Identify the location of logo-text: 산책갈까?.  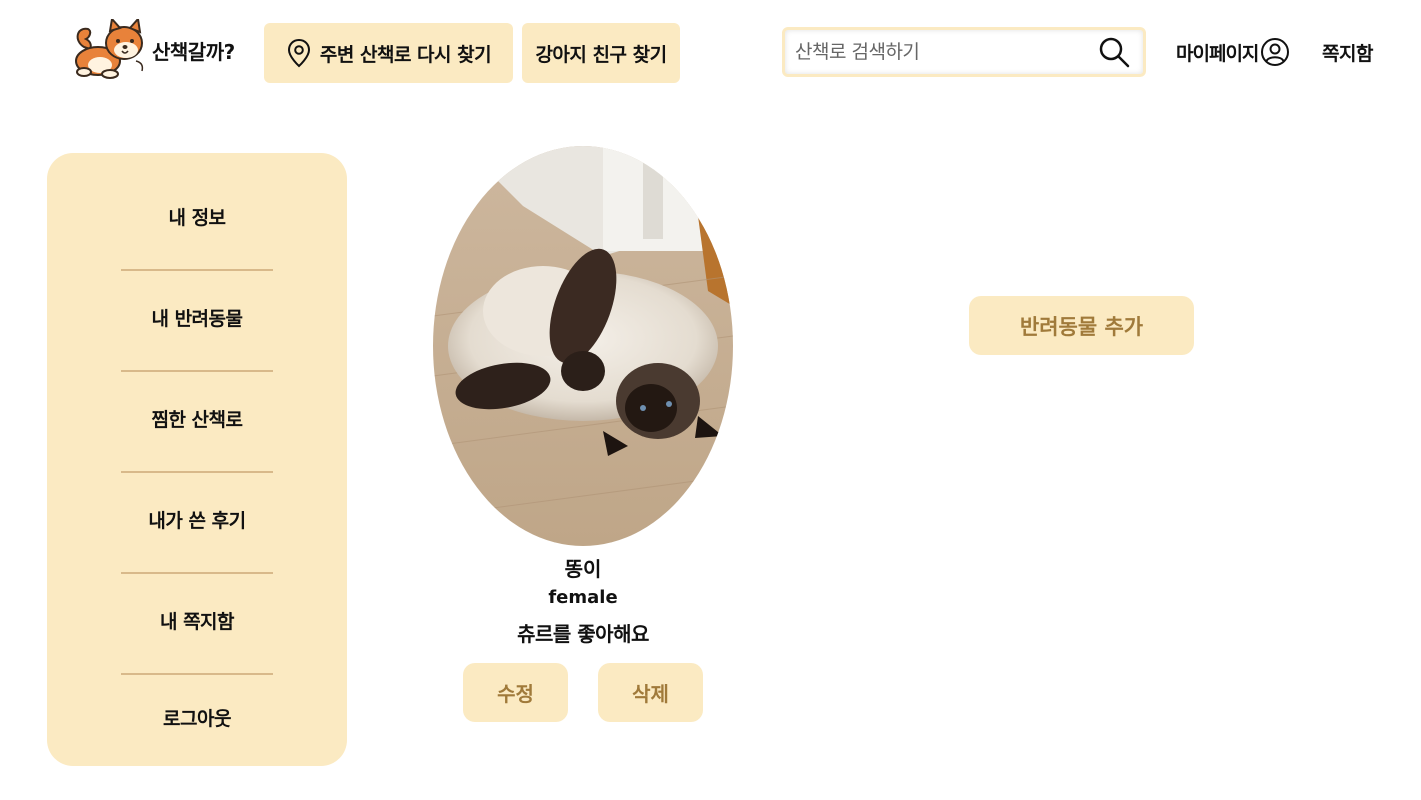
(193, 51).